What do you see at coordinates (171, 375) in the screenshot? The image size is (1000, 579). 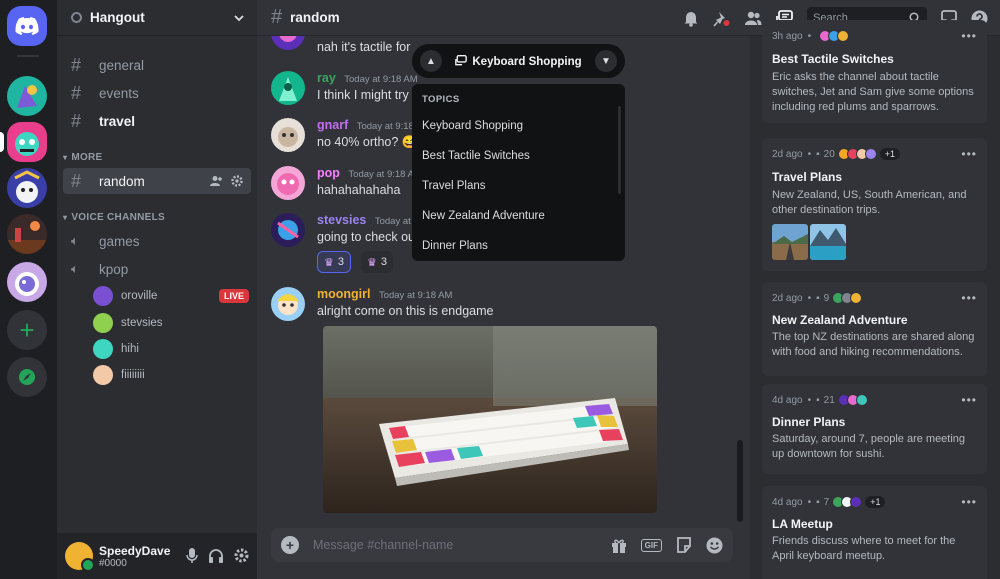 I see `voice-user-fiiiiiiii: fiiiiiiii` at bounding box center [171, 375].